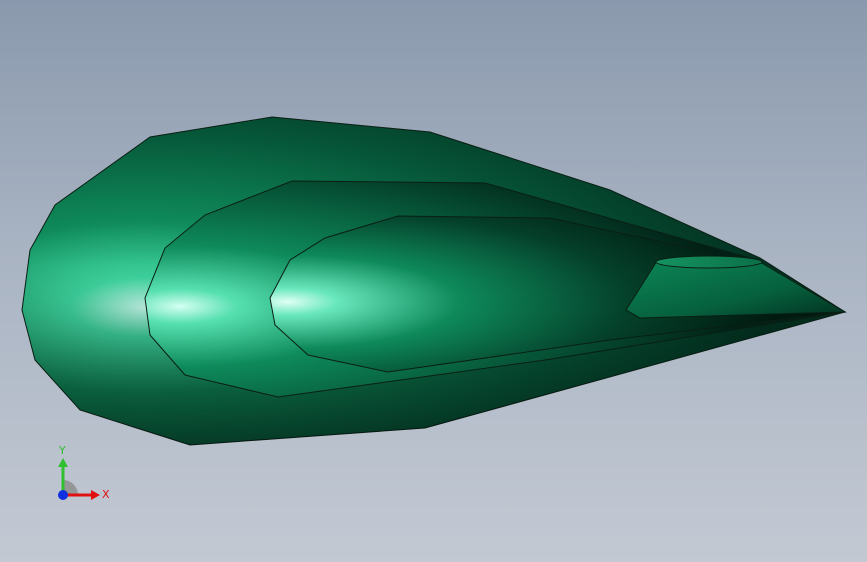  Describe the element at coordinates (736, 289) in the screenshot. I see `nose-tip-surface` at that location.